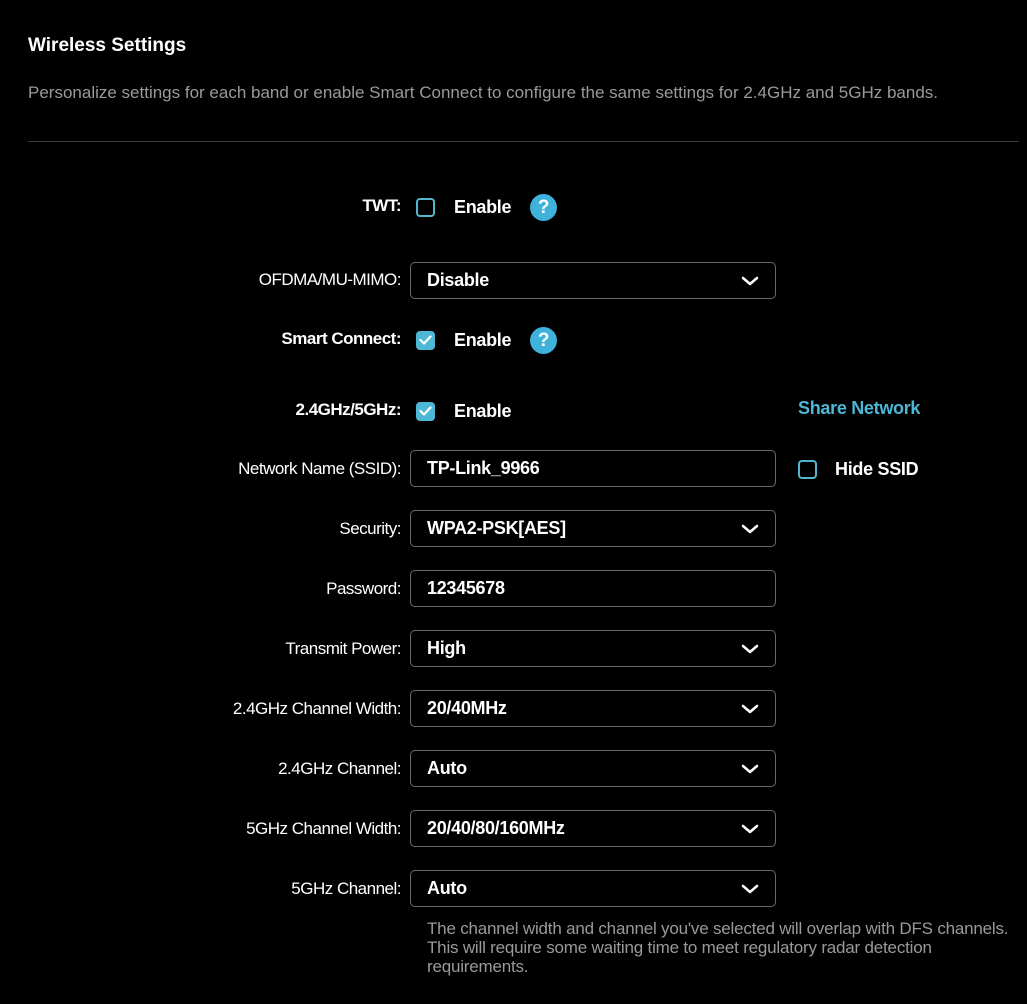 This screenshot has width=1027, height=1004. I want to click on ofdma-select-value: Disable, so click(458, 280).